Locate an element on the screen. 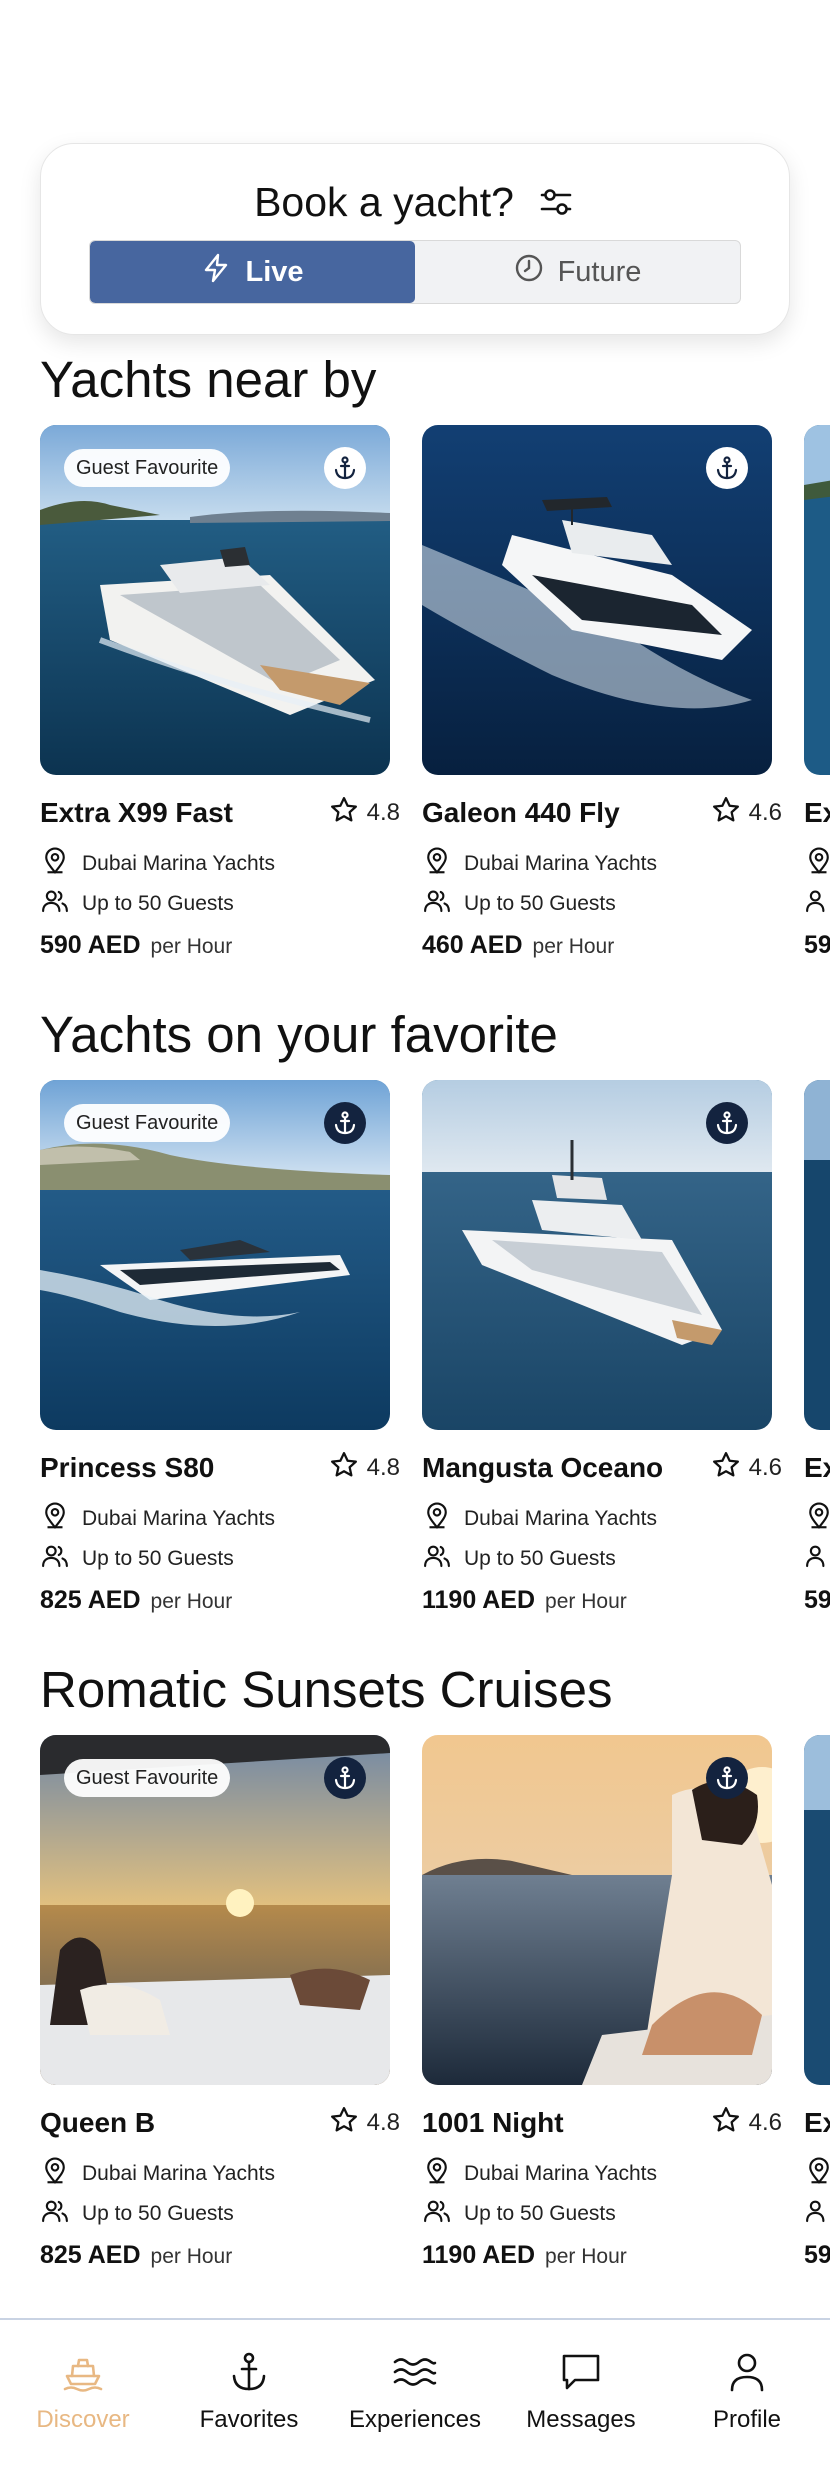  clock-icon is located at coordinates (529, 272).